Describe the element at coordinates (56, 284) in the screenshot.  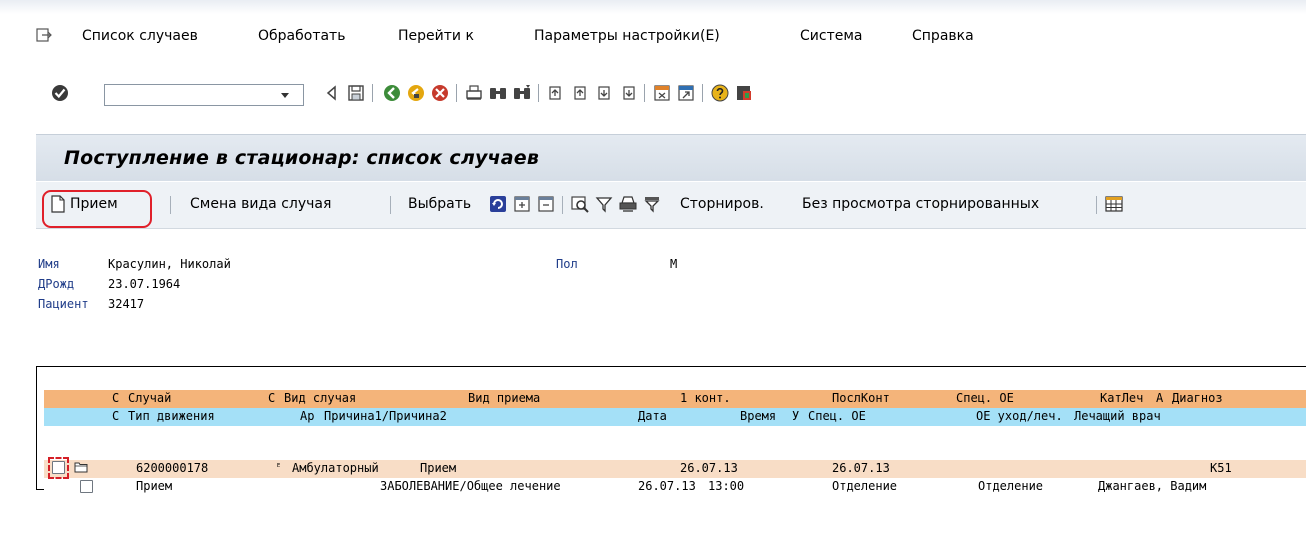
I see `patient-dob-label: ДРожд` at that location.